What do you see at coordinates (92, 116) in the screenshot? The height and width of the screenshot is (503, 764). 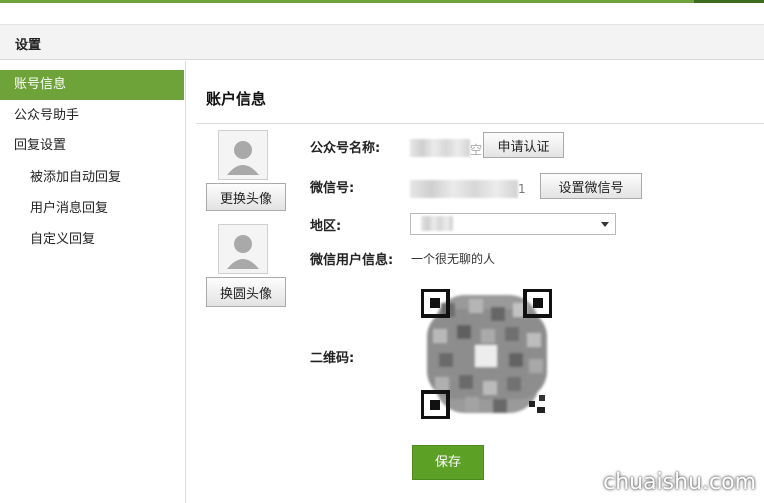 I see `sidebar-item-assistant: 公众号助手` at bounding box center [92, 116].